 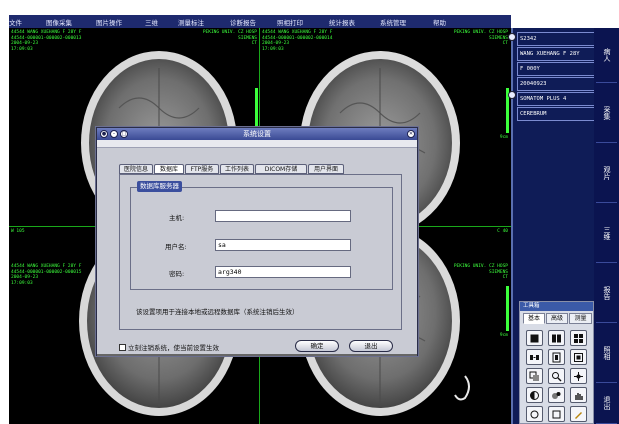 I want to click on ok-button: 确定, so click(x=317, y=346).